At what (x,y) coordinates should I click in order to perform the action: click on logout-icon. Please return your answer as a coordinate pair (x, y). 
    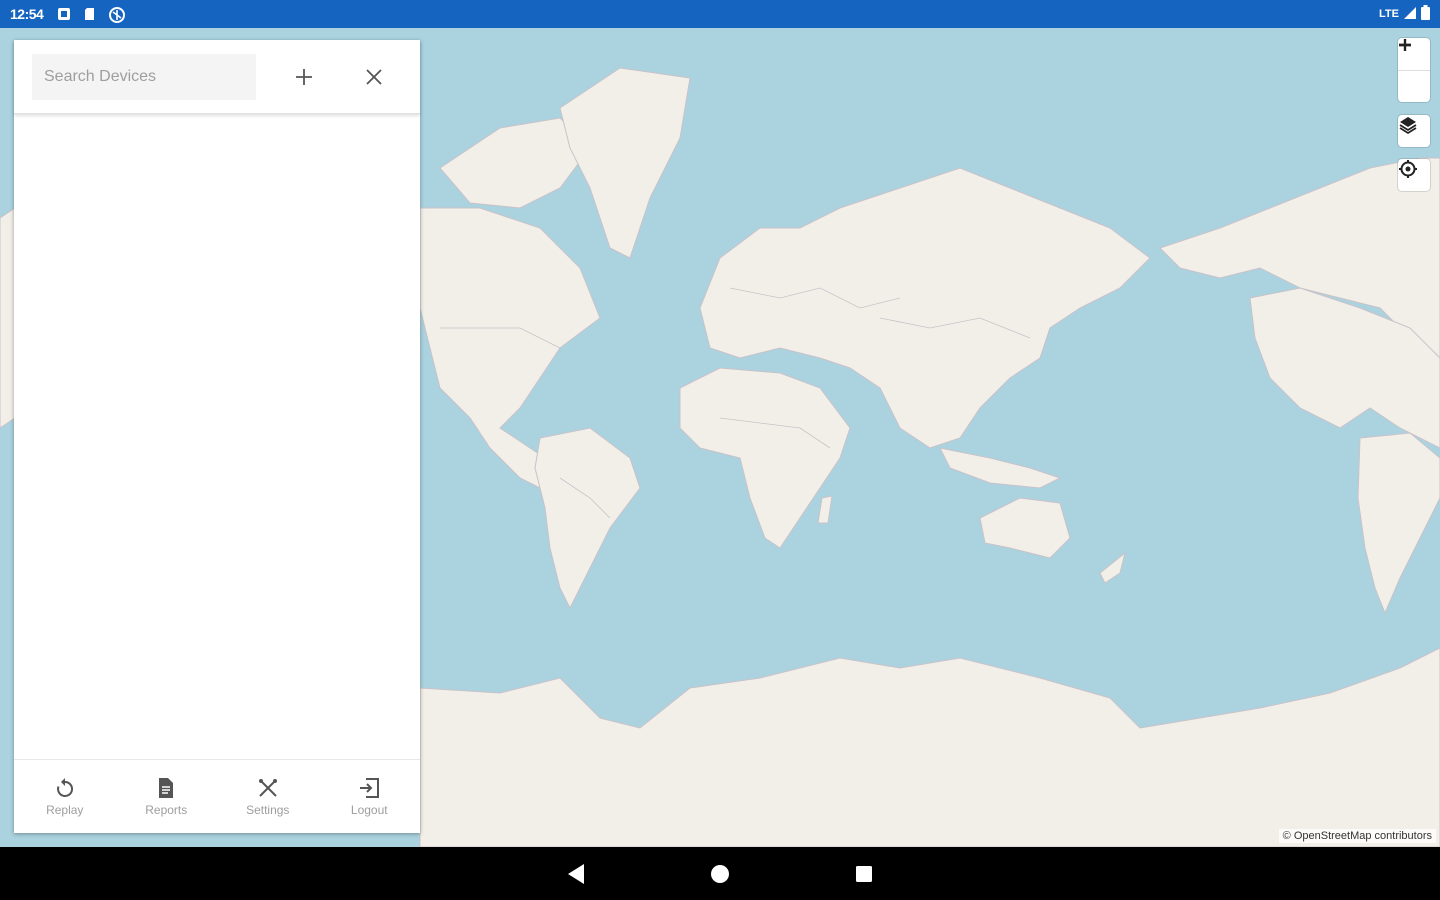
    Looking at the image, I should click on (370, 787).